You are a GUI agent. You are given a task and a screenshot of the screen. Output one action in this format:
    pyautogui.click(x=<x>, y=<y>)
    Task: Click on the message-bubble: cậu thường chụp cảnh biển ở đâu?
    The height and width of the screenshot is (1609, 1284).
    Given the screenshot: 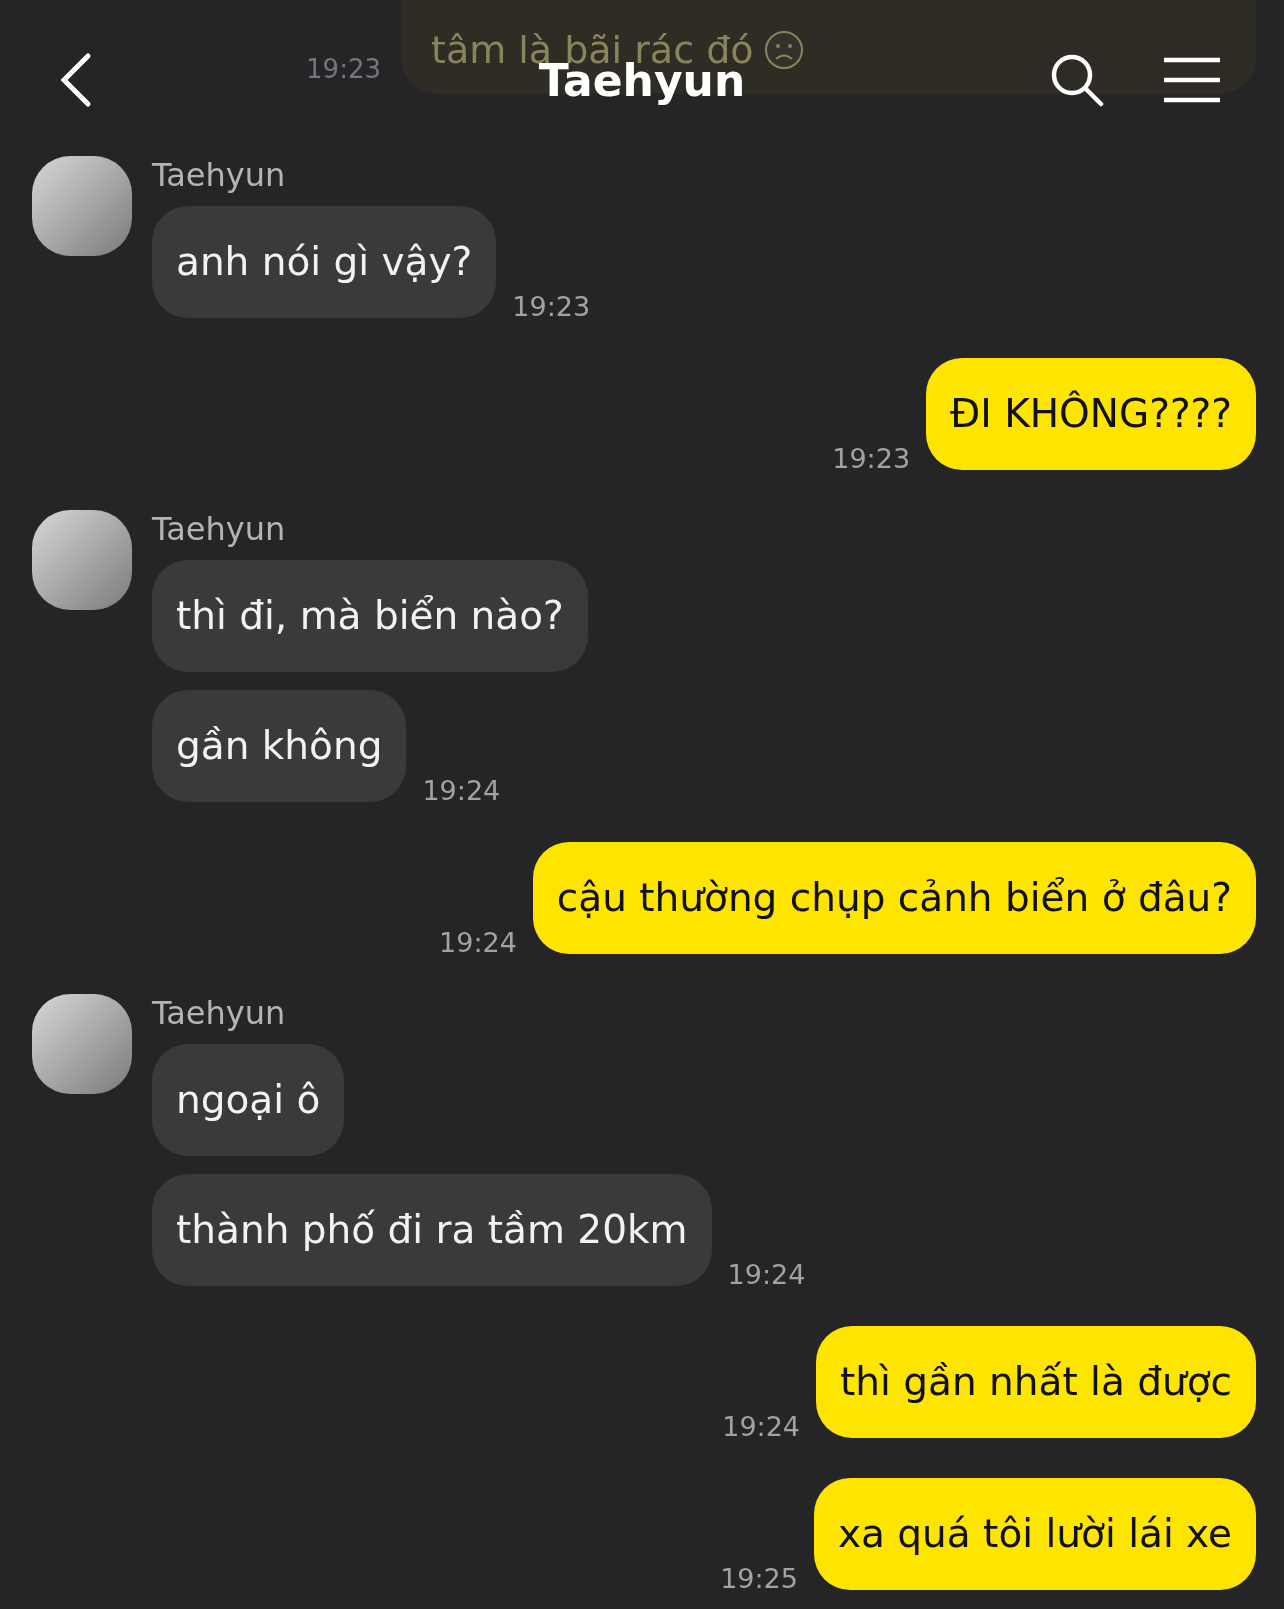 What is the action you would take?
    pyautogui.click(x=894, y=898)
    